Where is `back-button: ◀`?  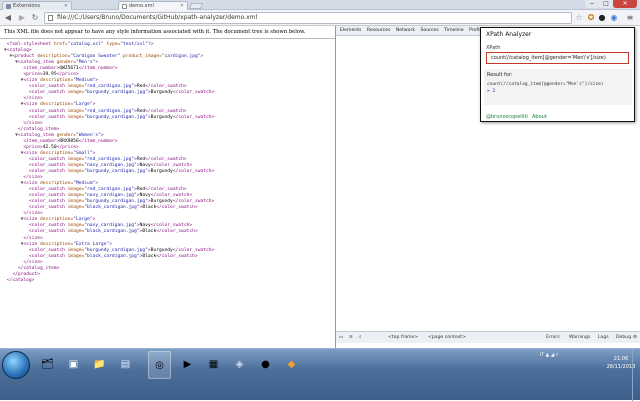
back-button: ◀ is located at coordinates (8, 18).